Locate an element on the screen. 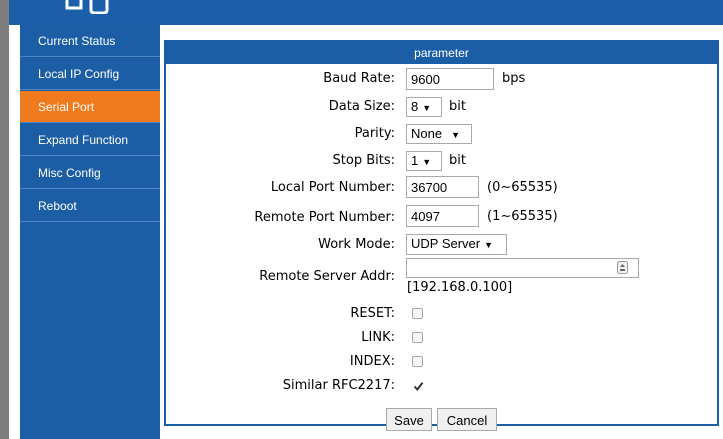 The width and height of the screenshot is (723, 439). cancel-button: Cancel is located at coordinates (467, 419).